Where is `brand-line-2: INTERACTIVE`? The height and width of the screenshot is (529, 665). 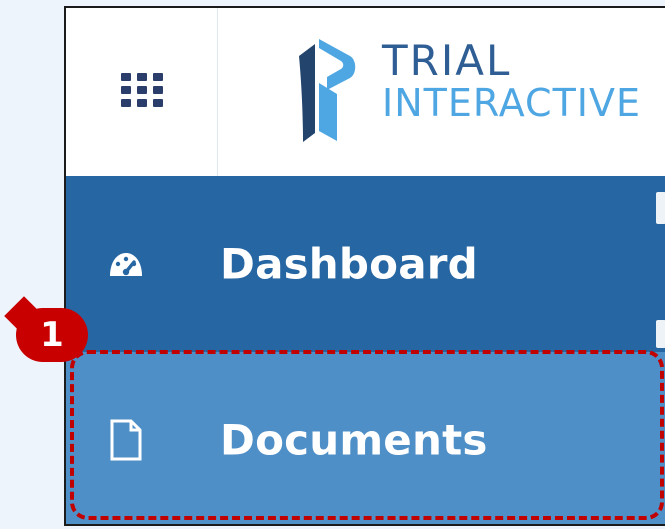
brand-line-2: INTERACTIVE is located at coordinates (512, 103).